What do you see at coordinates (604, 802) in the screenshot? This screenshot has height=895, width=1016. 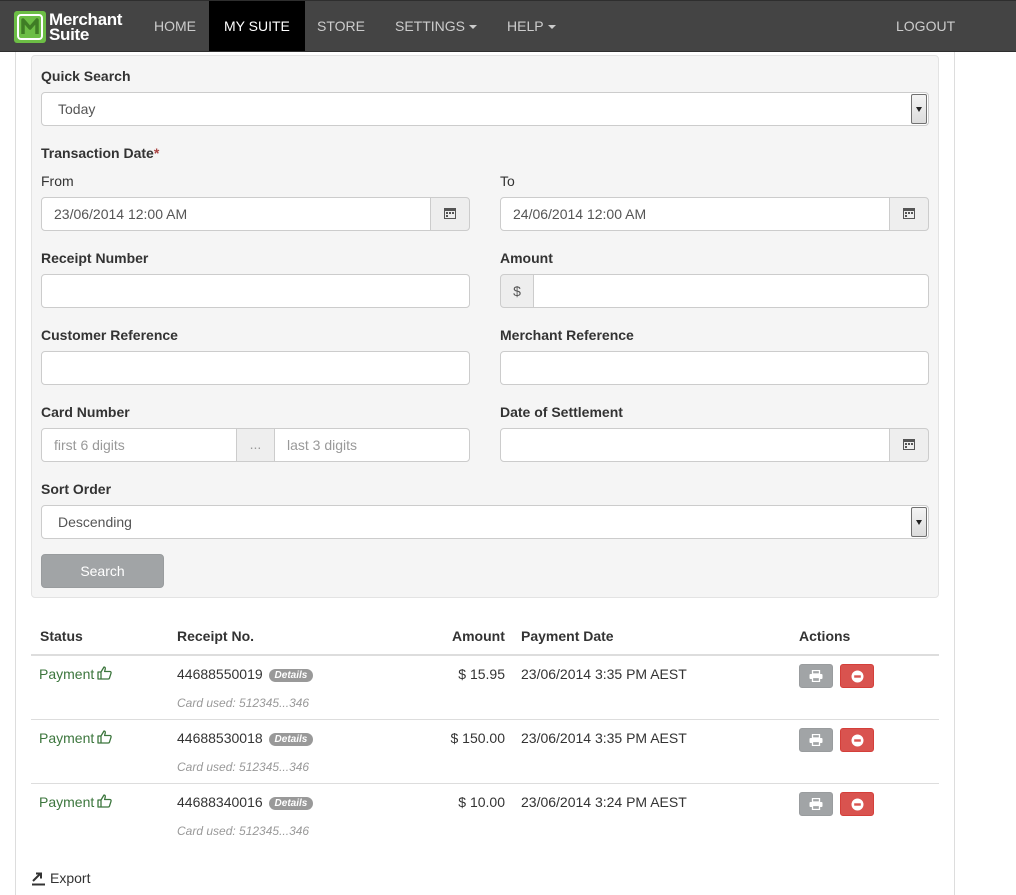 I see `payment-date-cell: 23/06/2014 3:24 PM AEST` at bounding box center [604, 802].